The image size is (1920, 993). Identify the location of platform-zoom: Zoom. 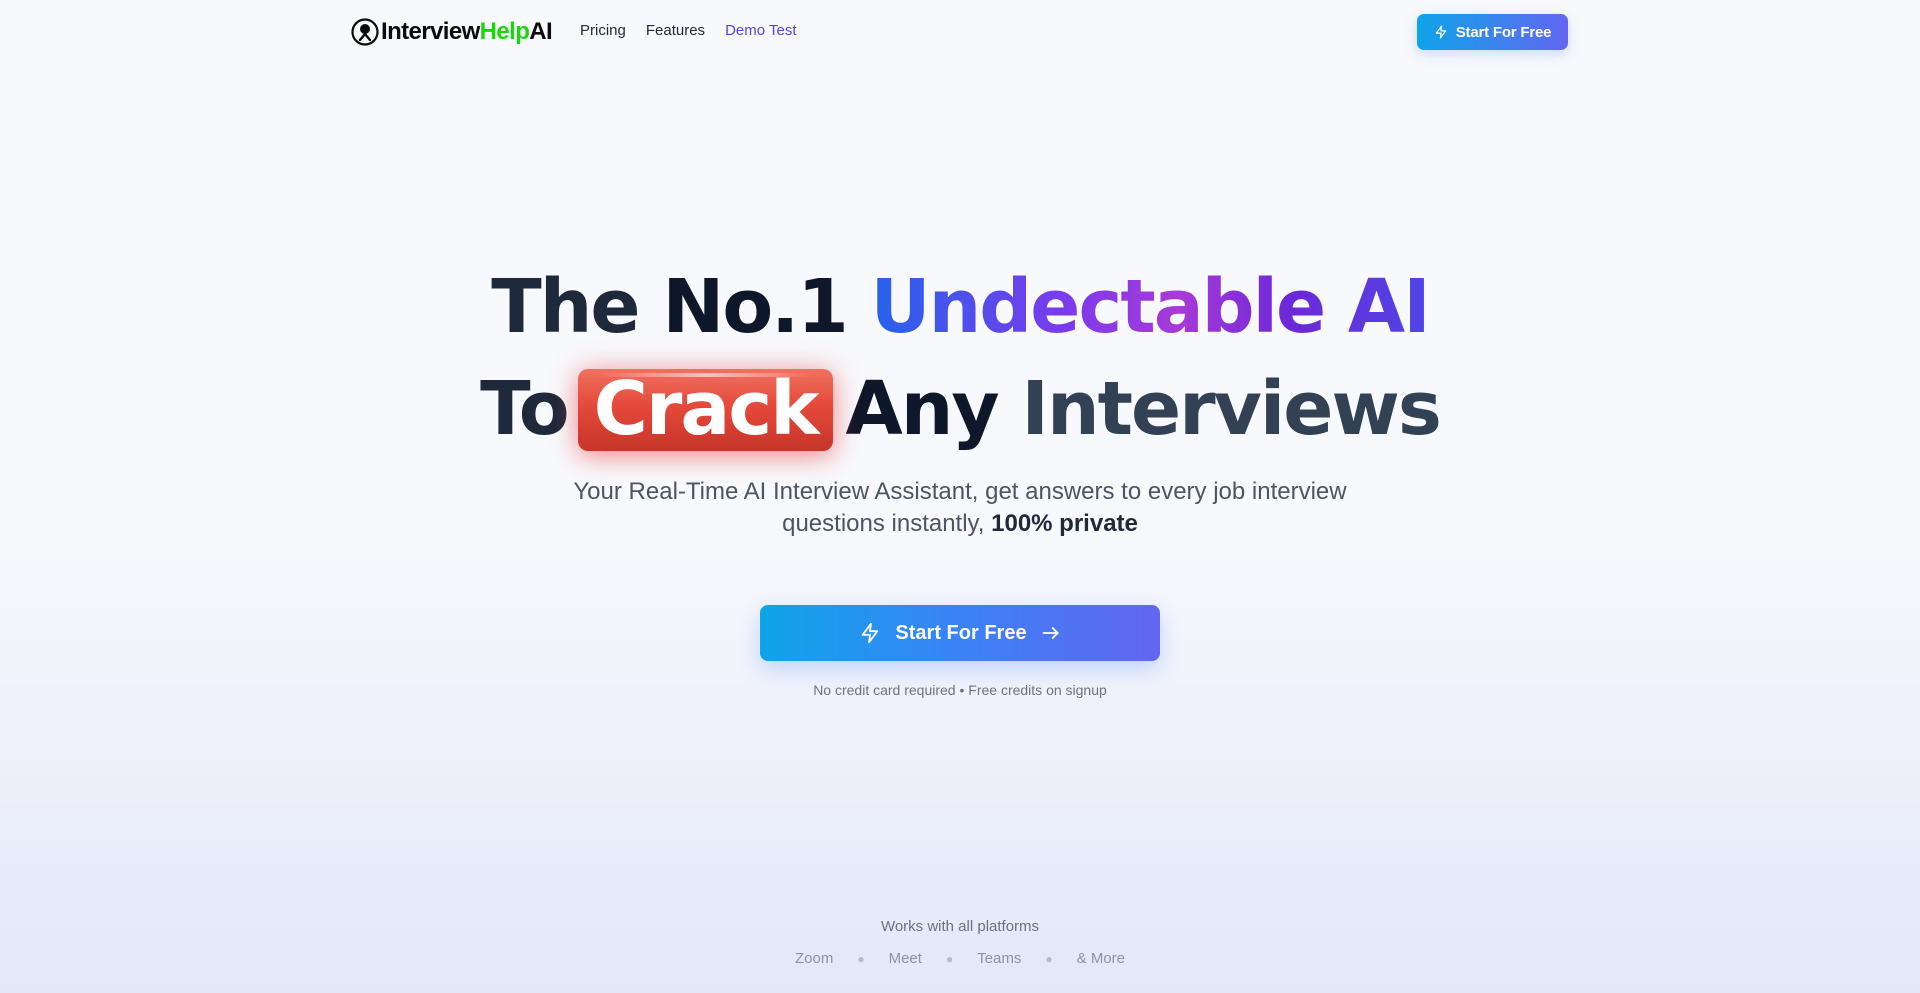
(814, 958).